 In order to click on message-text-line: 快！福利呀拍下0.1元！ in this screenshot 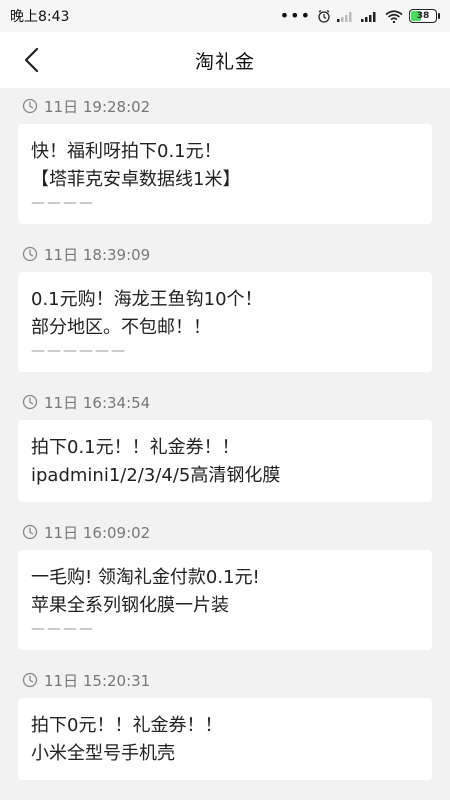, I will do `click(126, 151)`.